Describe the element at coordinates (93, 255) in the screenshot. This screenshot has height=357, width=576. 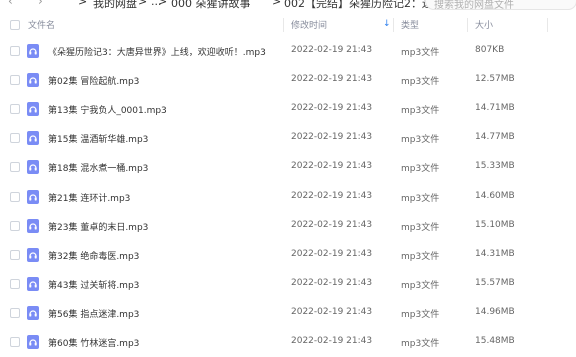
I see `file-name: 第32集 绝命毒医.mp3` at that location.